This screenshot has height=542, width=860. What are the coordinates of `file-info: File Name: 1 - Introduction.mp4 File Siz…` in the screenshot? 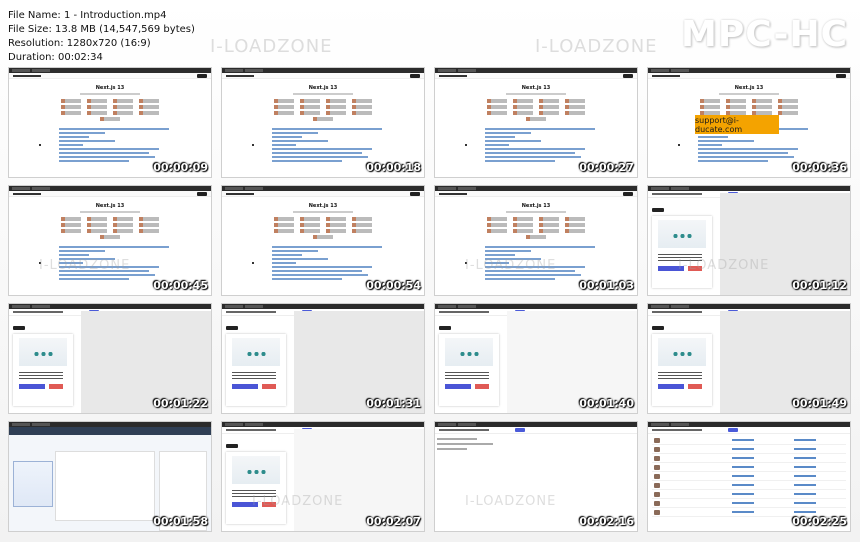 It's located at (101, 37).